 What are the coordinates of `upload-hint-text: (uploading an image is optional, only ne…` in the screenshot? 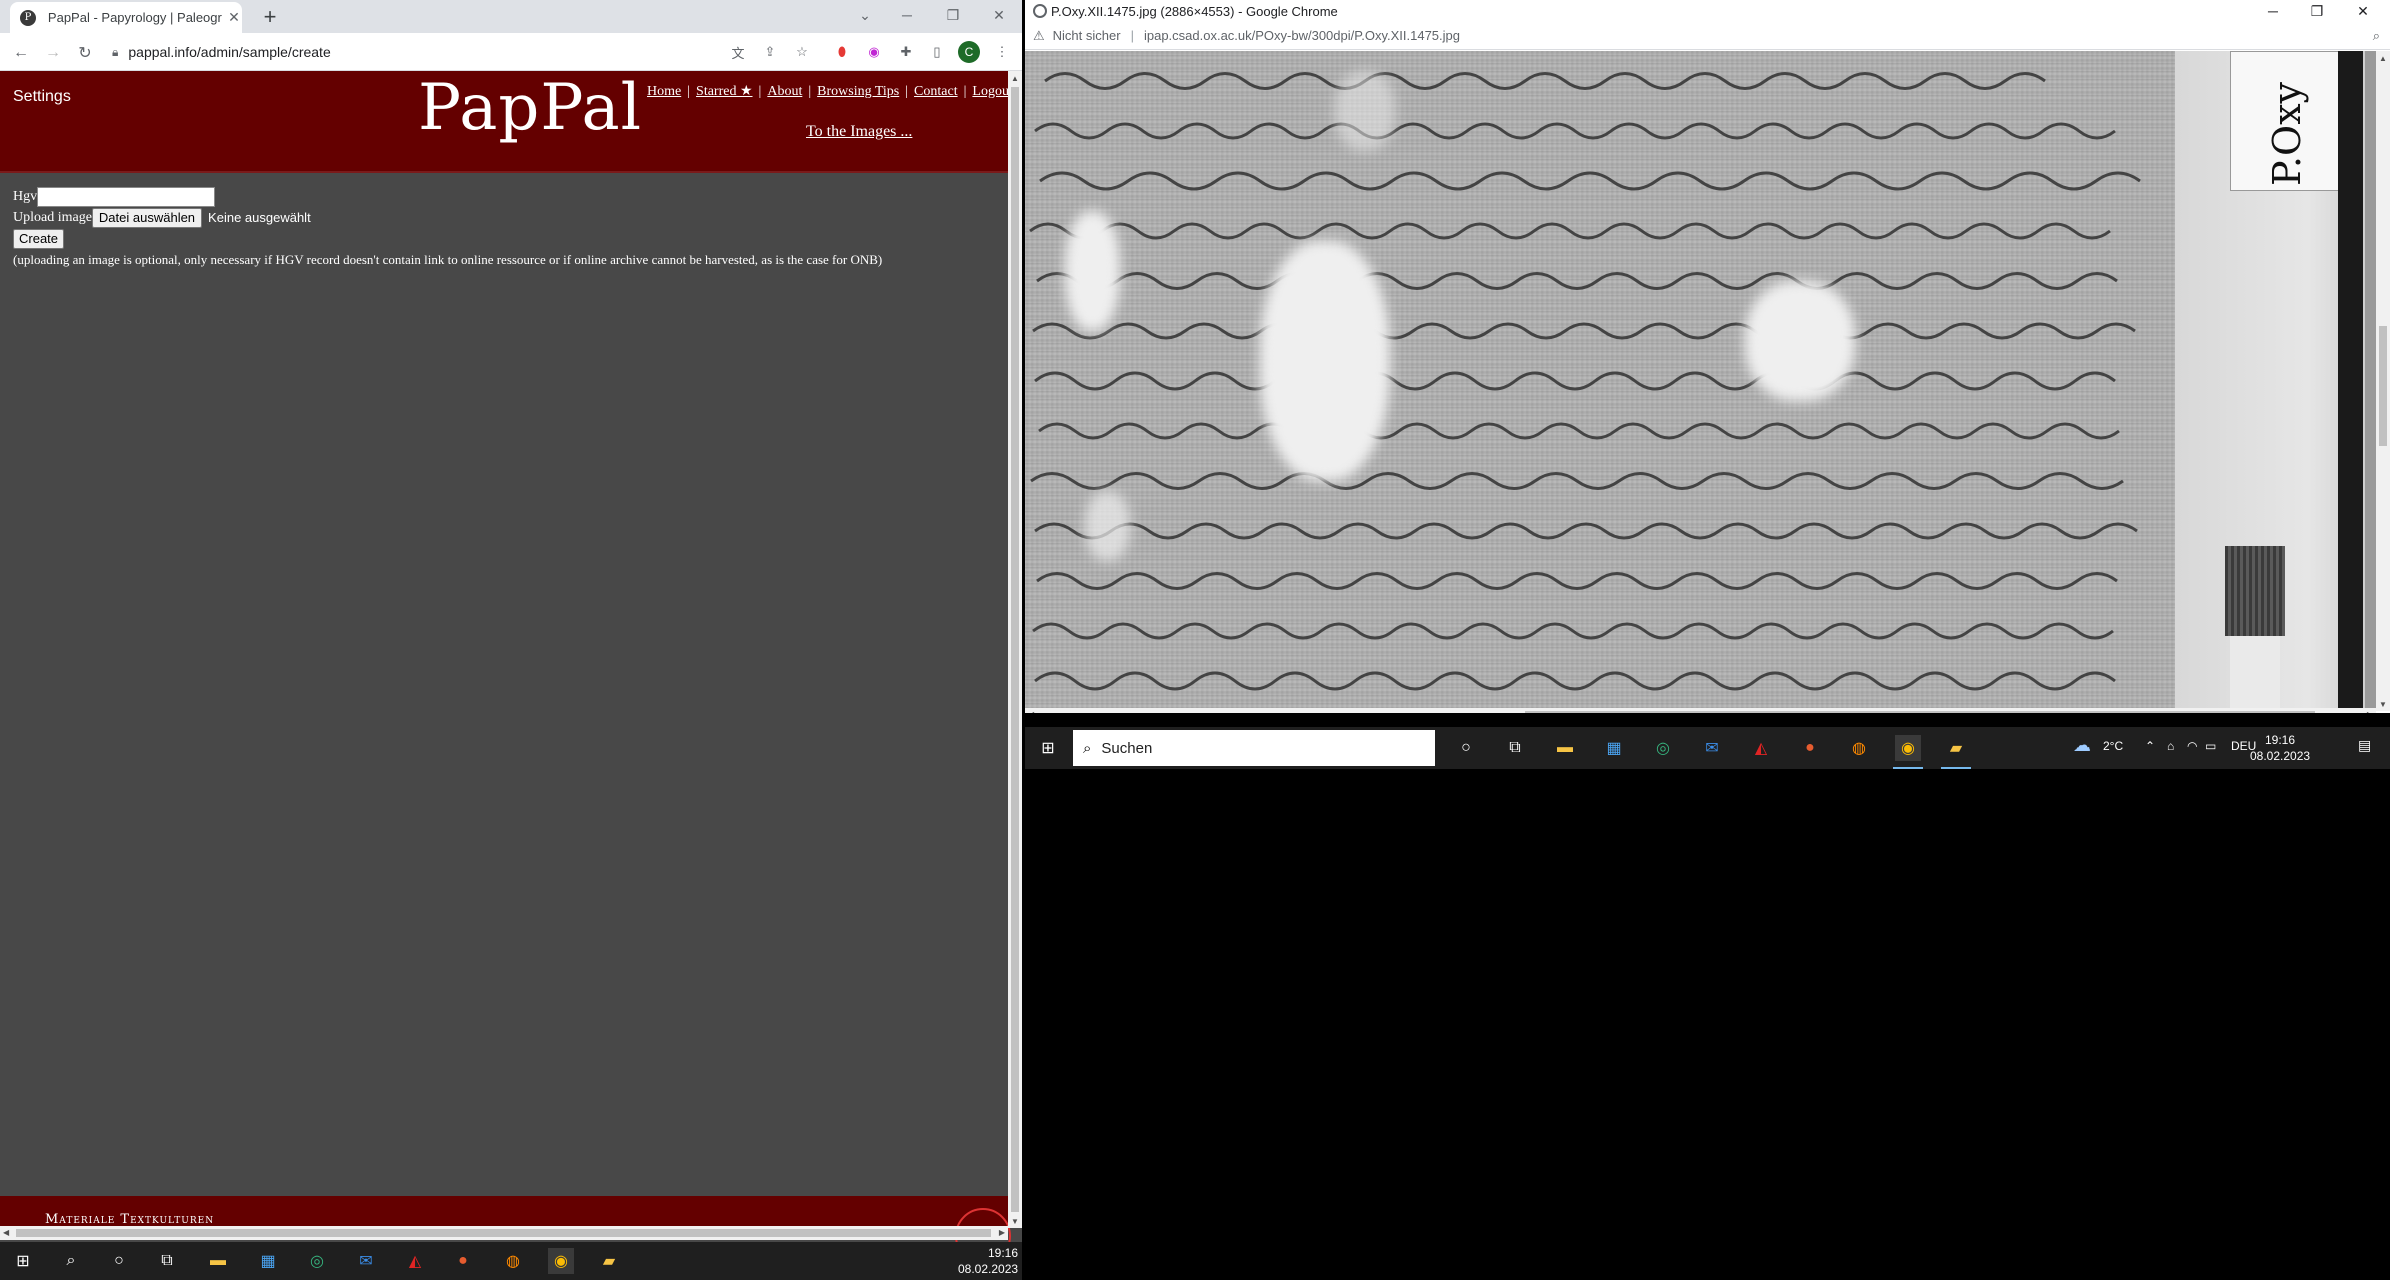 It's located at (448, 259).